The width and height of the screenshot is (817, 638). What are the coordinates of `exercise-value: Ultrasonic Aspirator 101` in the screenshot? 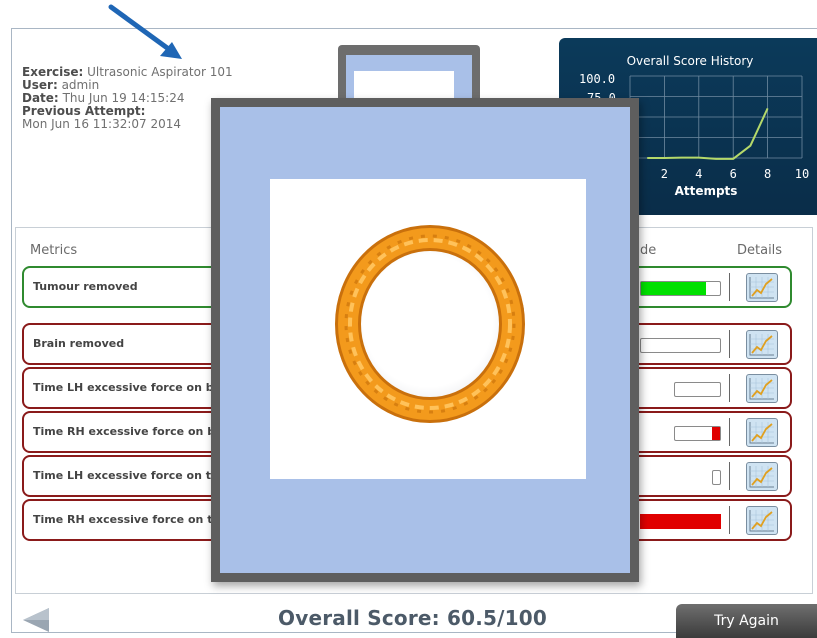 It's located at (160, 72).